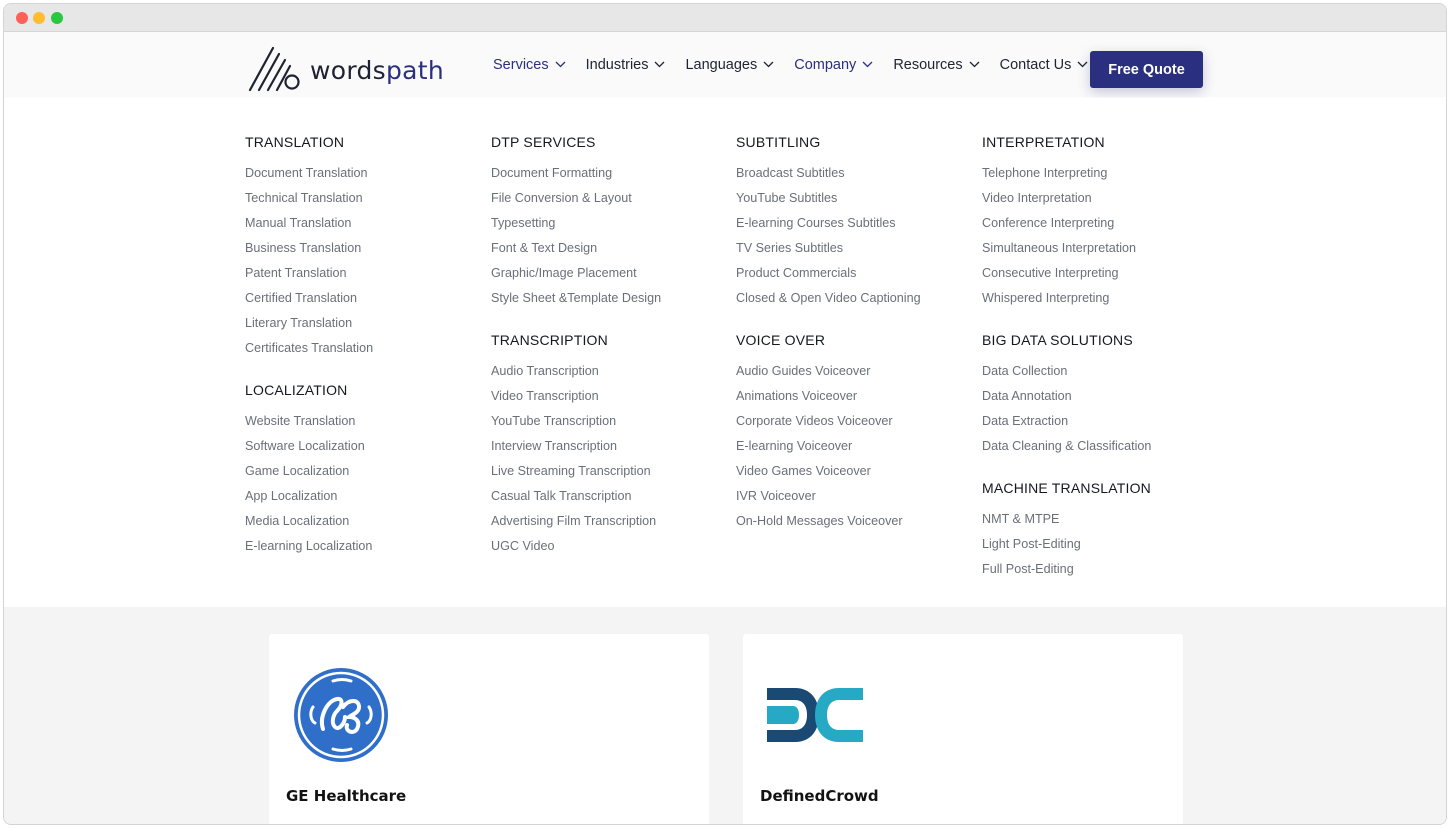 Image resolution: width=1450 pixels, height=828 pixels. What do you see at coordinates (365, 396) in the screenshot?
I see `menu-group-title: LOCALIZATION` at bounding box center [365, 396].